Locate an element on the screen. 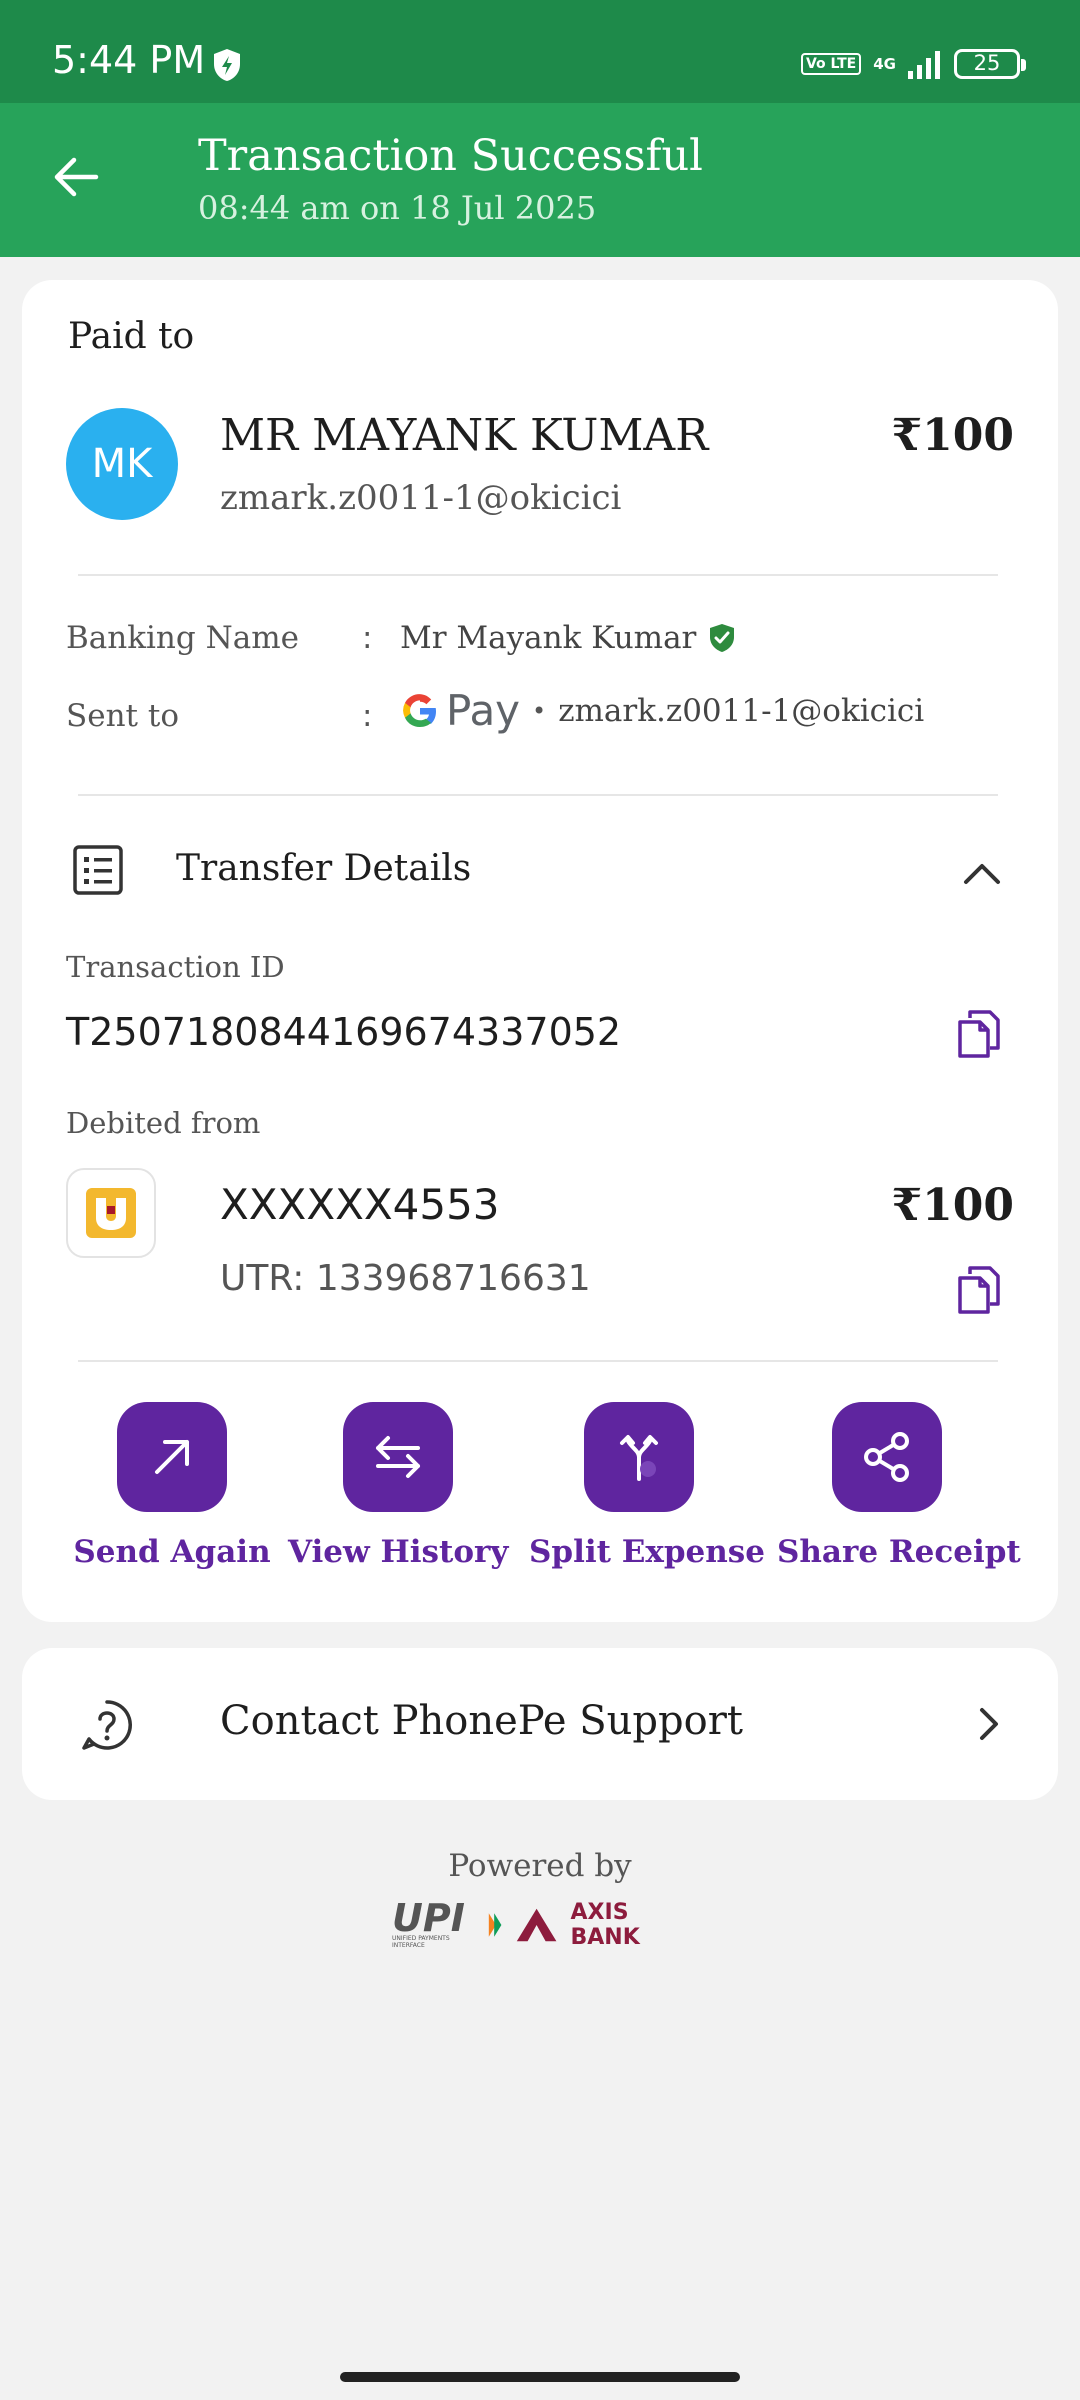  paid-amount: ₹100 is located at coordinates (952, 435).